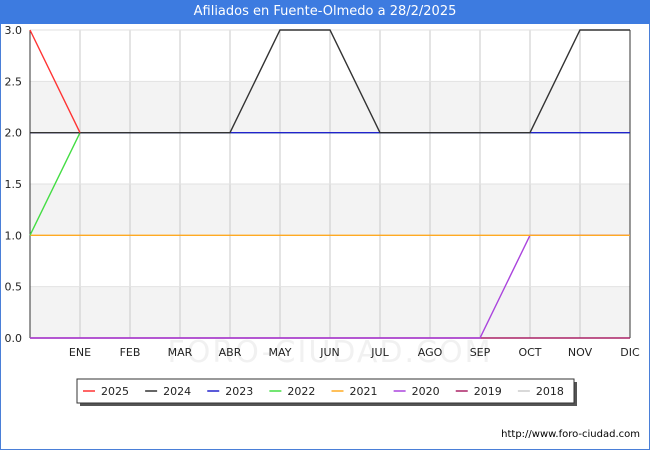 This screenshot has height=450, width=650. I want to click on x-tick-label: MAY, so click(280, 352).